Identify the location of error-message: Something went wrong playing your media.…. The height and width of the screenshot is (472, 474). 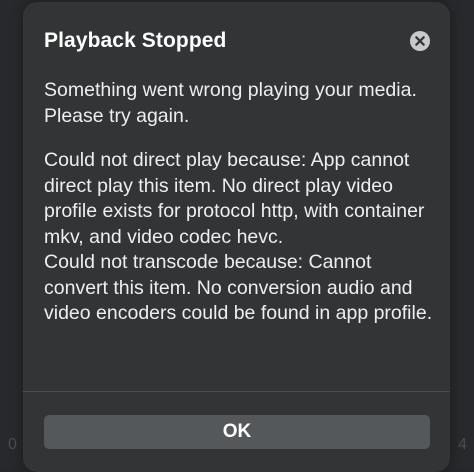
(230, 103).